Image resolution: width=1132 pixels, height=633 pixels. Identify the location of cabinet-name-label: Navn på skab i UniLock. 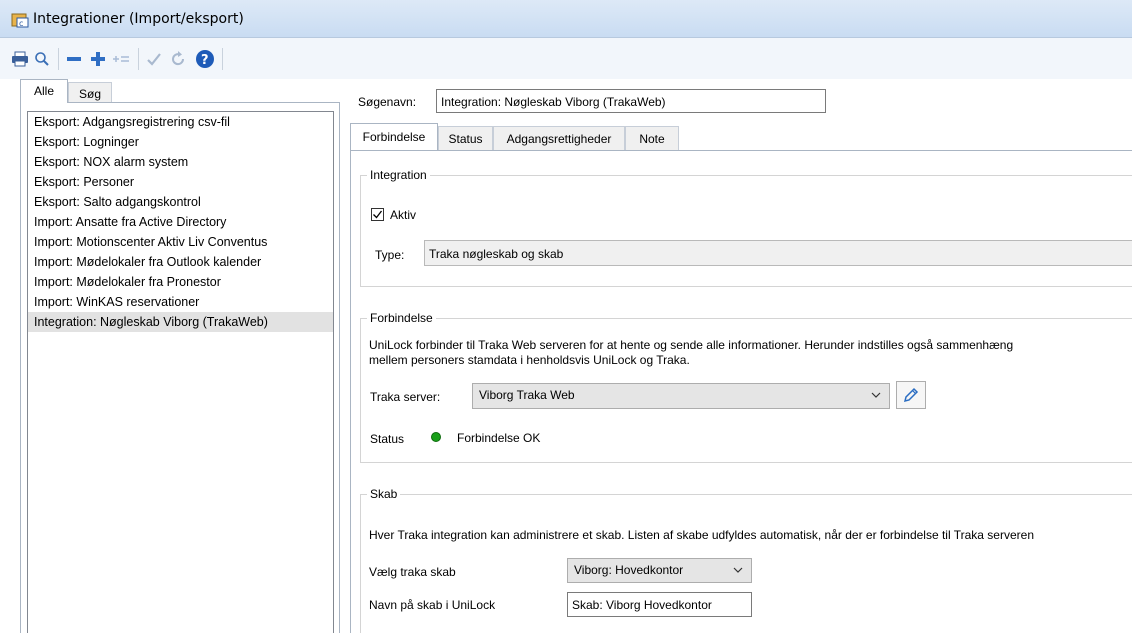
(432, 605).